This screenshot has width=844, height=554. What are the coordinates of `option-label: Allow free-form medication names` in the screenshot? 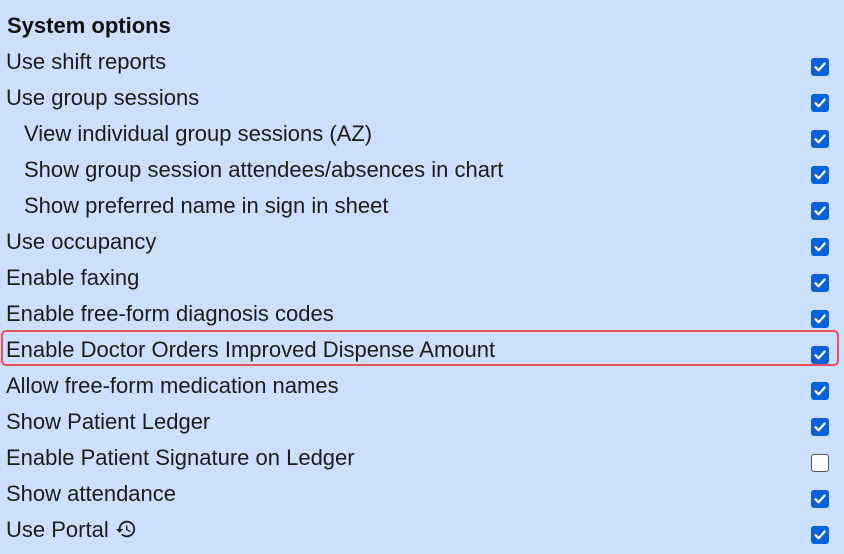 It's located at (172, 385).